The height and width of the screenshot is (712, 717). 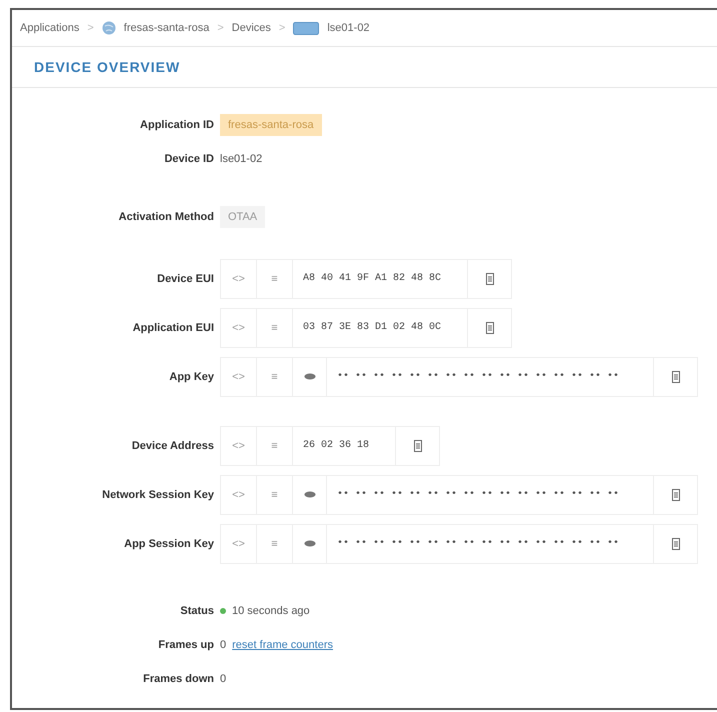 I want to click on field-label: Frames up, so click(x=186, y=645).